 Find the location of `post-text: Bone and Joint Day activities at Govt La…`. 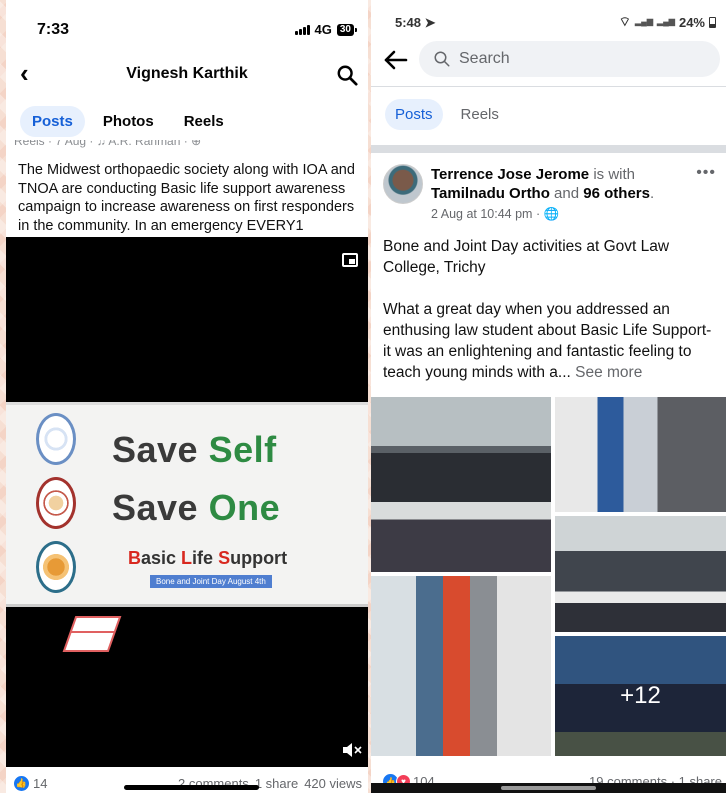

post-text: Bone and Joint Day activities at Govt La… is located at coordinates (551, 309).